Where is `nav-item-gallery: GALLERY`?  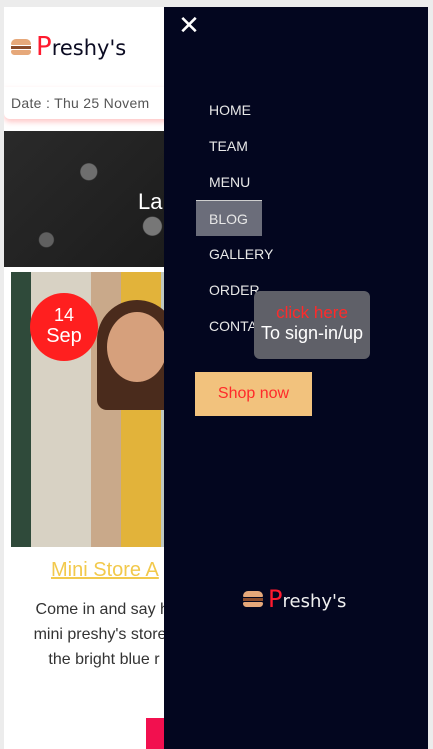 nav-item-gallery: GALLERY is located at coordinates (234, 254).